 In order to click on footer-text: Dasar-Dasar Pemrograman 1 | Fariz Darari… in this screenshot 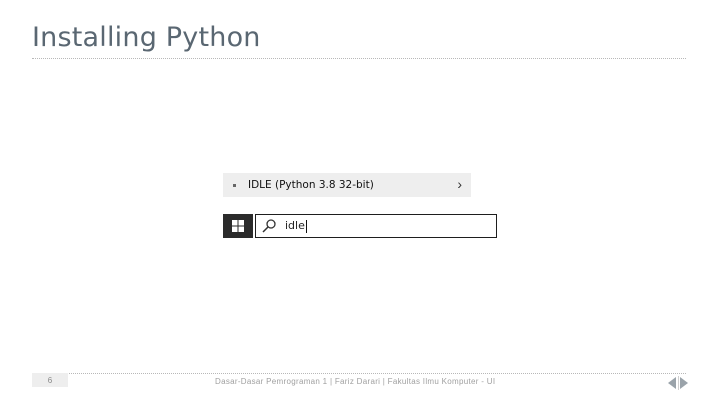, I will do `click(355, 381)`.